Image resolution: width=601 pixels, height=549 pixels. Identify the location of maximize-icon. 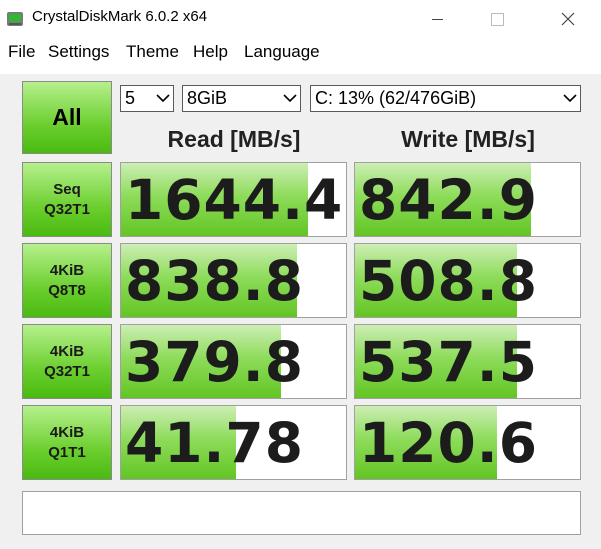
(497, 19).